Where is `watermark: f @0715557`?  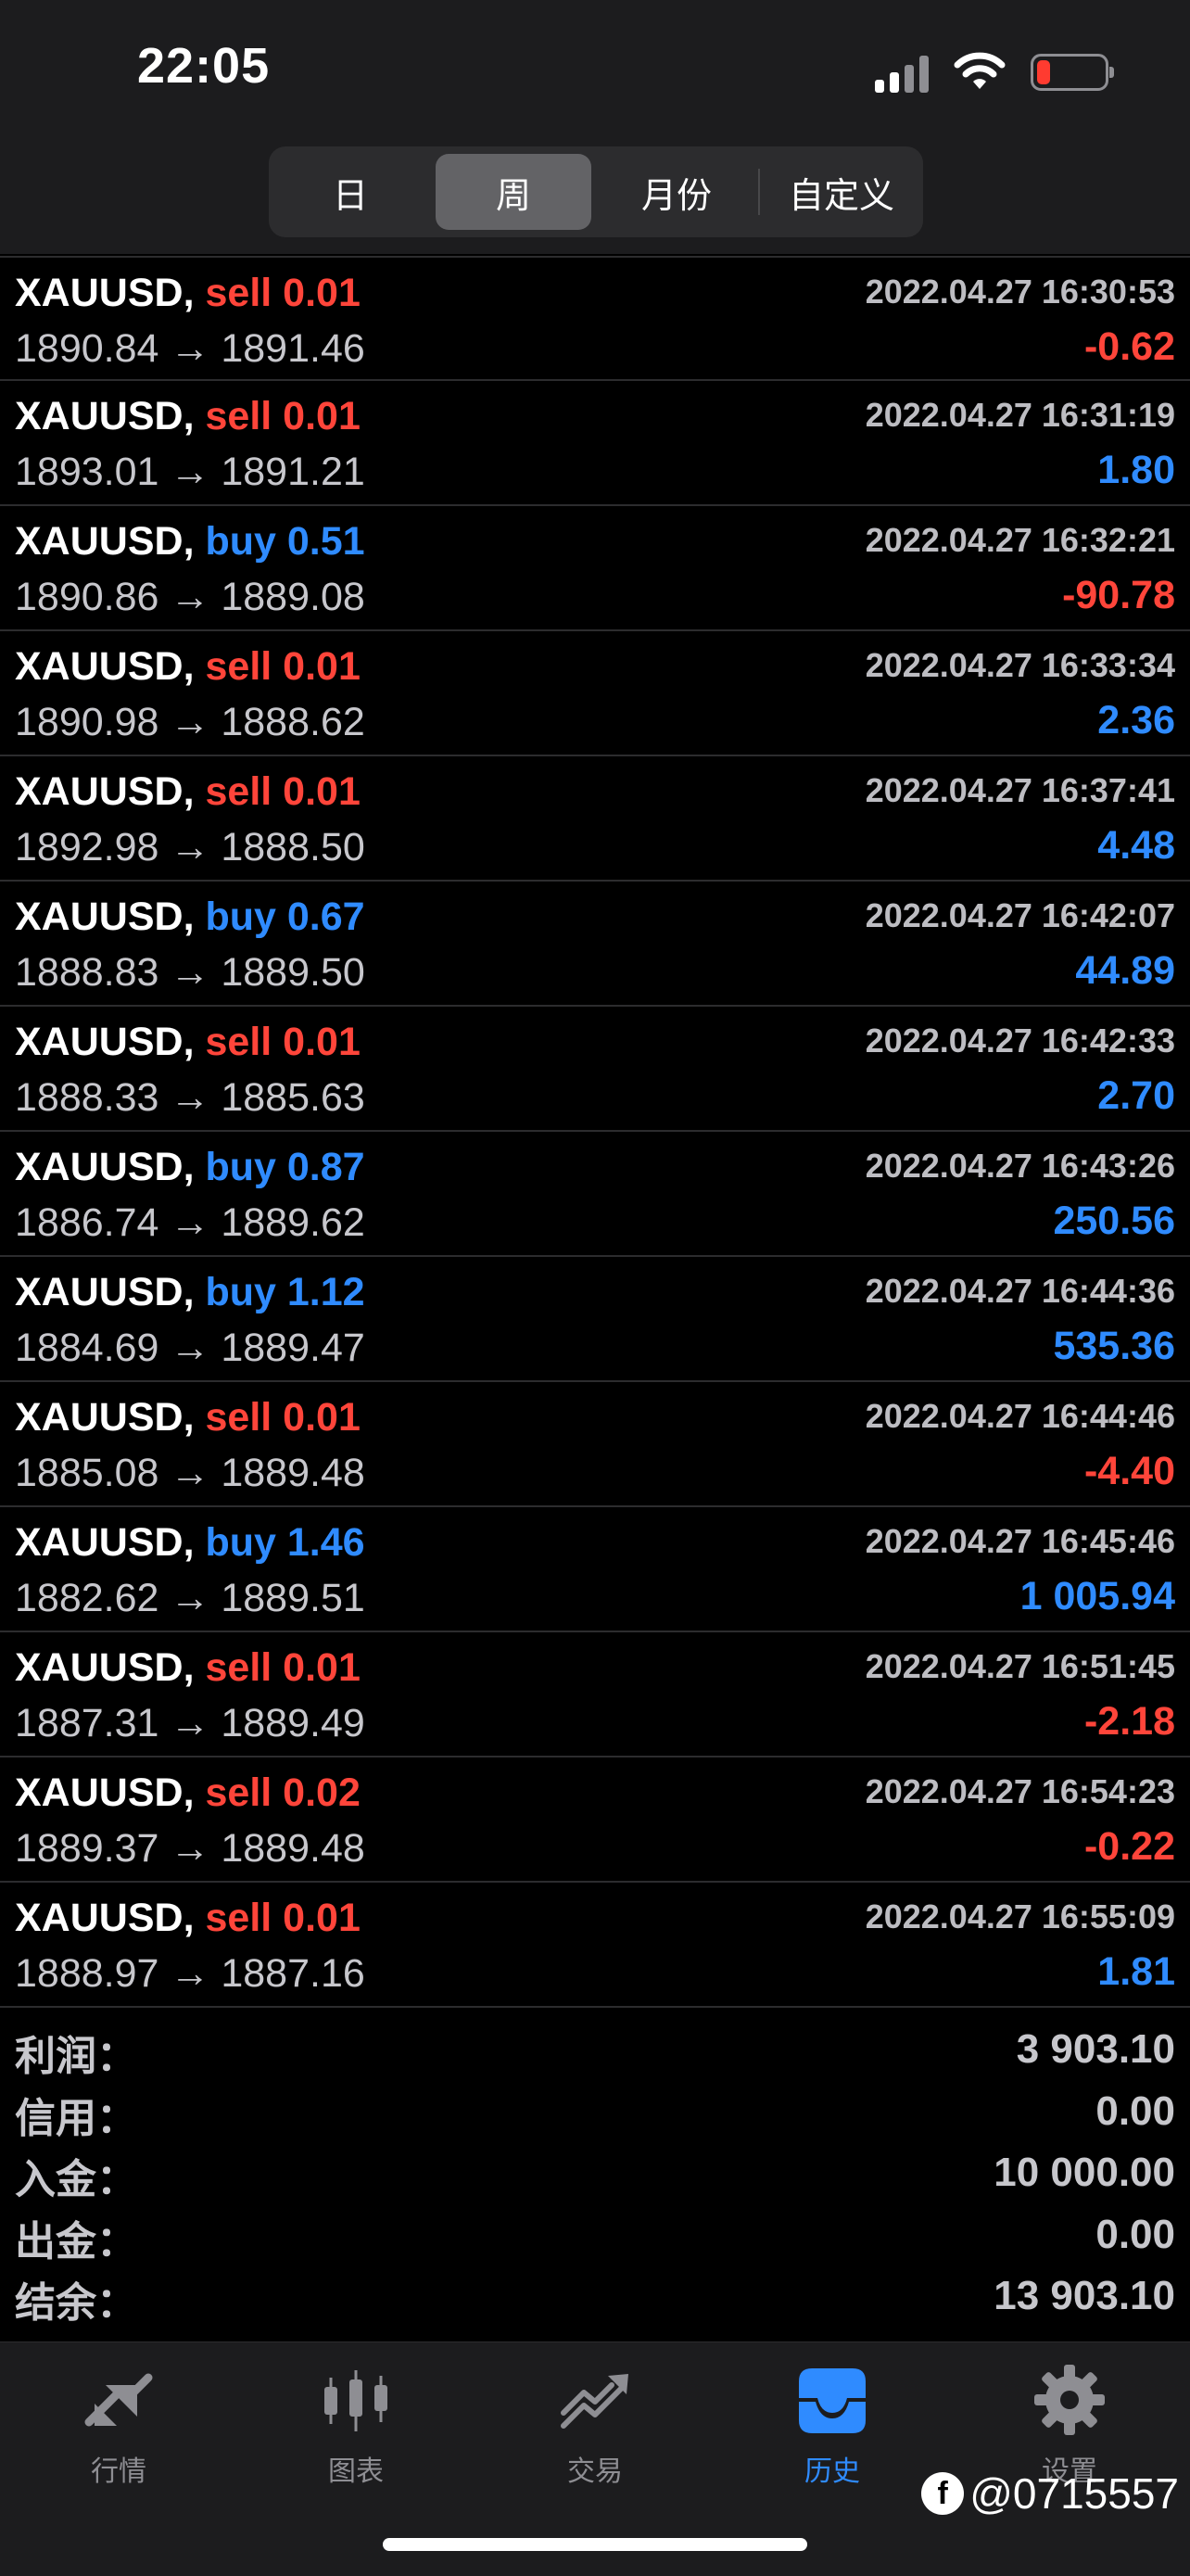
watermark: f @0715557 is located at coordinates (1050, 2493).